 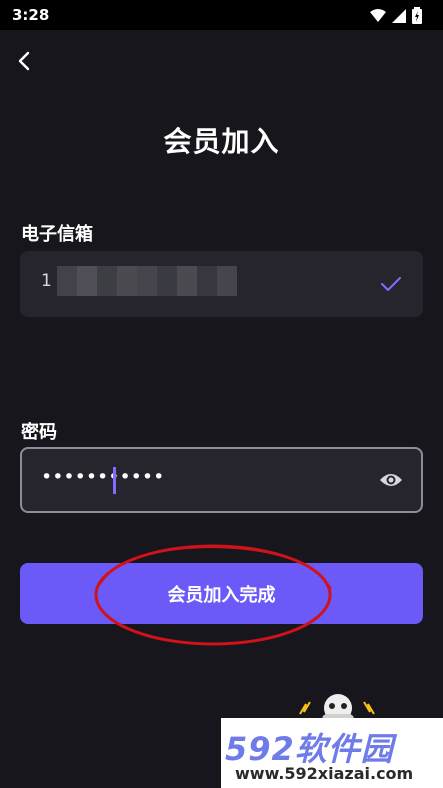 What do you see at coordinates (221, 480) in the screenshot?
I see `password-field: •••••••••••` at bounding box center [221, 480].